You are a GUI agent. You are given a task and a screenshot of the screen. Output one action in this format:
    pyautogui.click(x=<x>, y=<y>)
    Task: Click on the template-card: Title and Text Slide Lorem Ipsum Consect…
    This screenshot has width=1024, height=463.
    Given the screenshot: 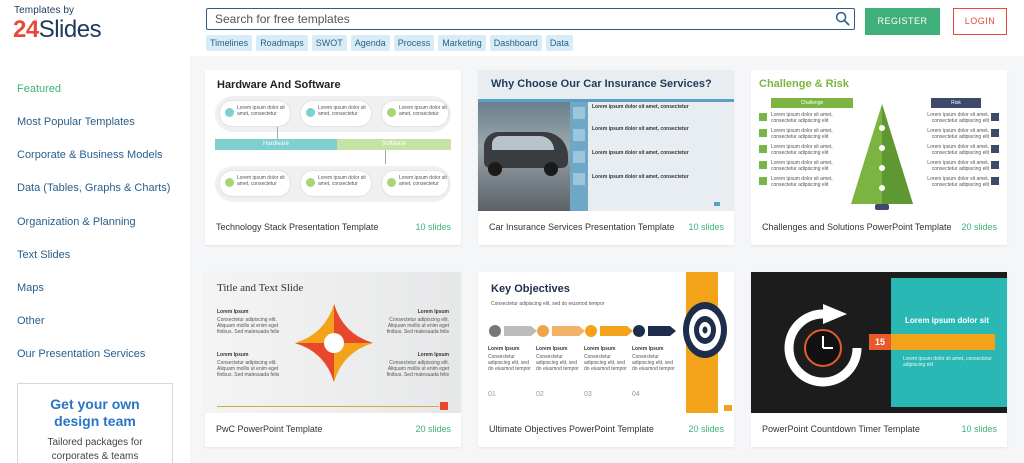 What is the action you would take?
    pyautogui.click(x=333, y=359)
    